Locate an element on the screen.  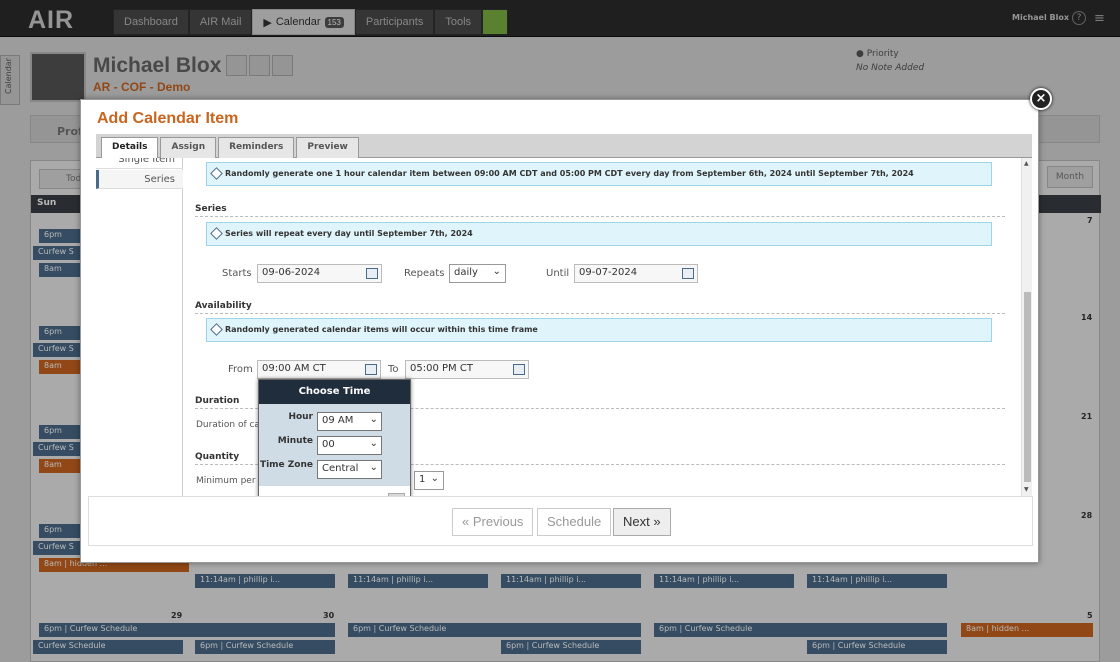
minute-select: 00 ⌄ is located at coordinates (349, 445).